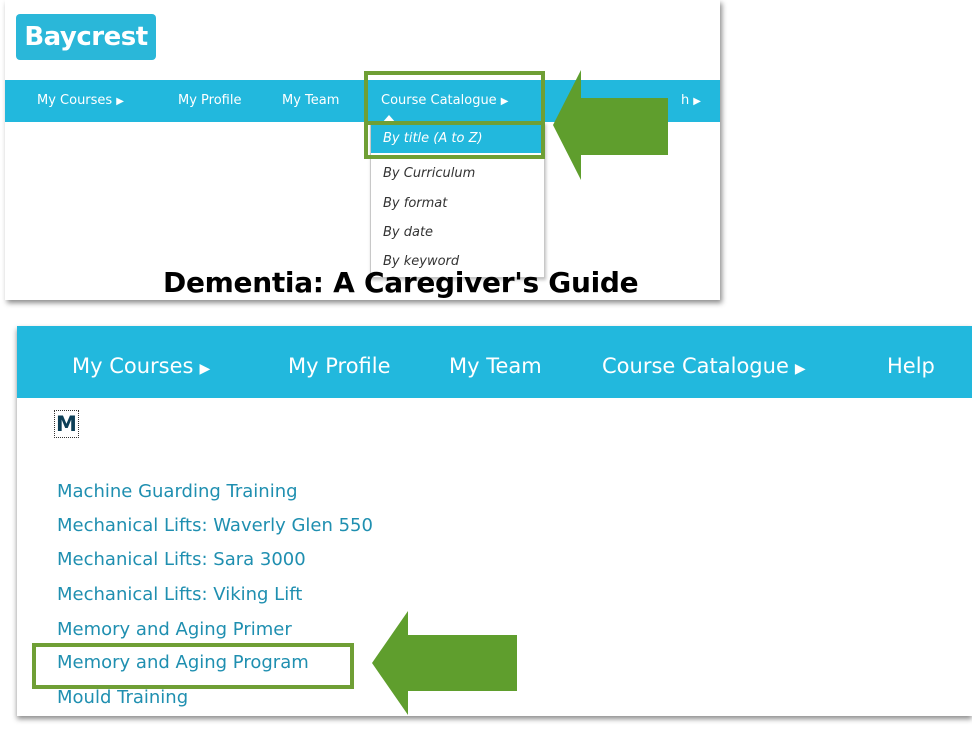 The image size is (972, 729). I want to click on nav-my-courses-label: My Courses, so click(75, 100).